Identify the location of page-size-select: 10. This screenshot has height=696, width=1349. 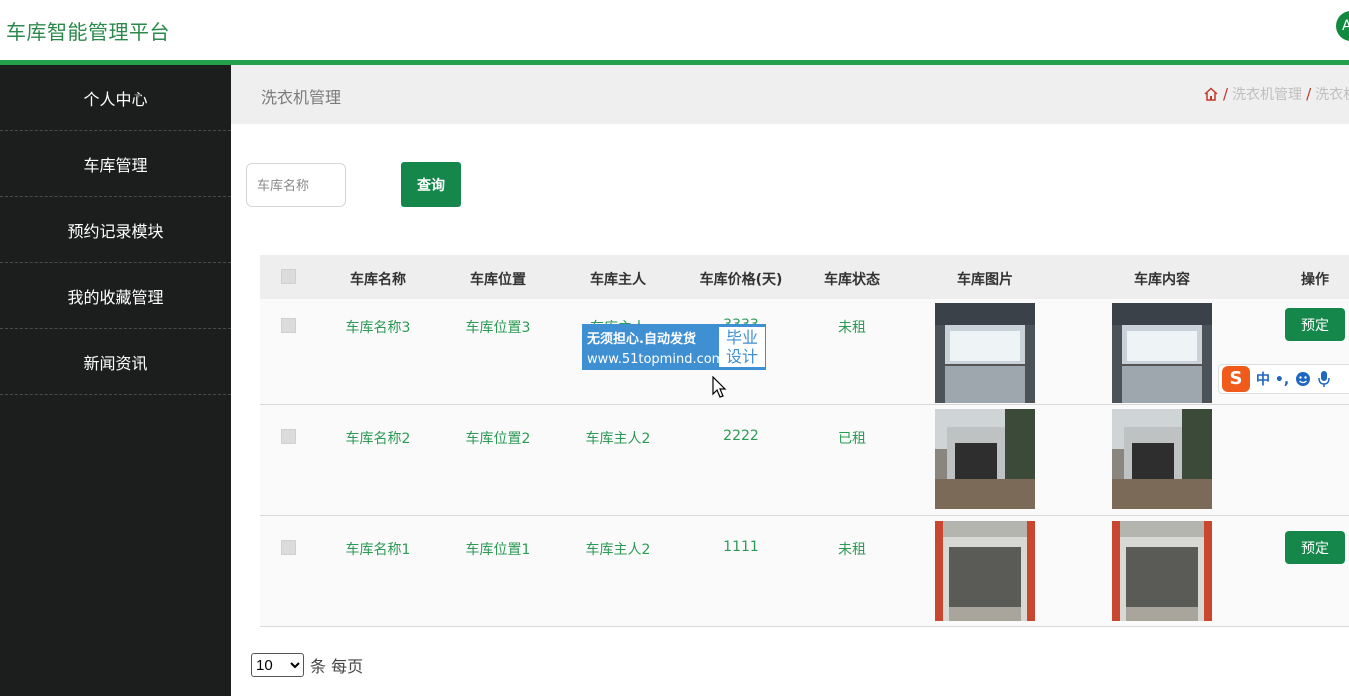
(277, 665).